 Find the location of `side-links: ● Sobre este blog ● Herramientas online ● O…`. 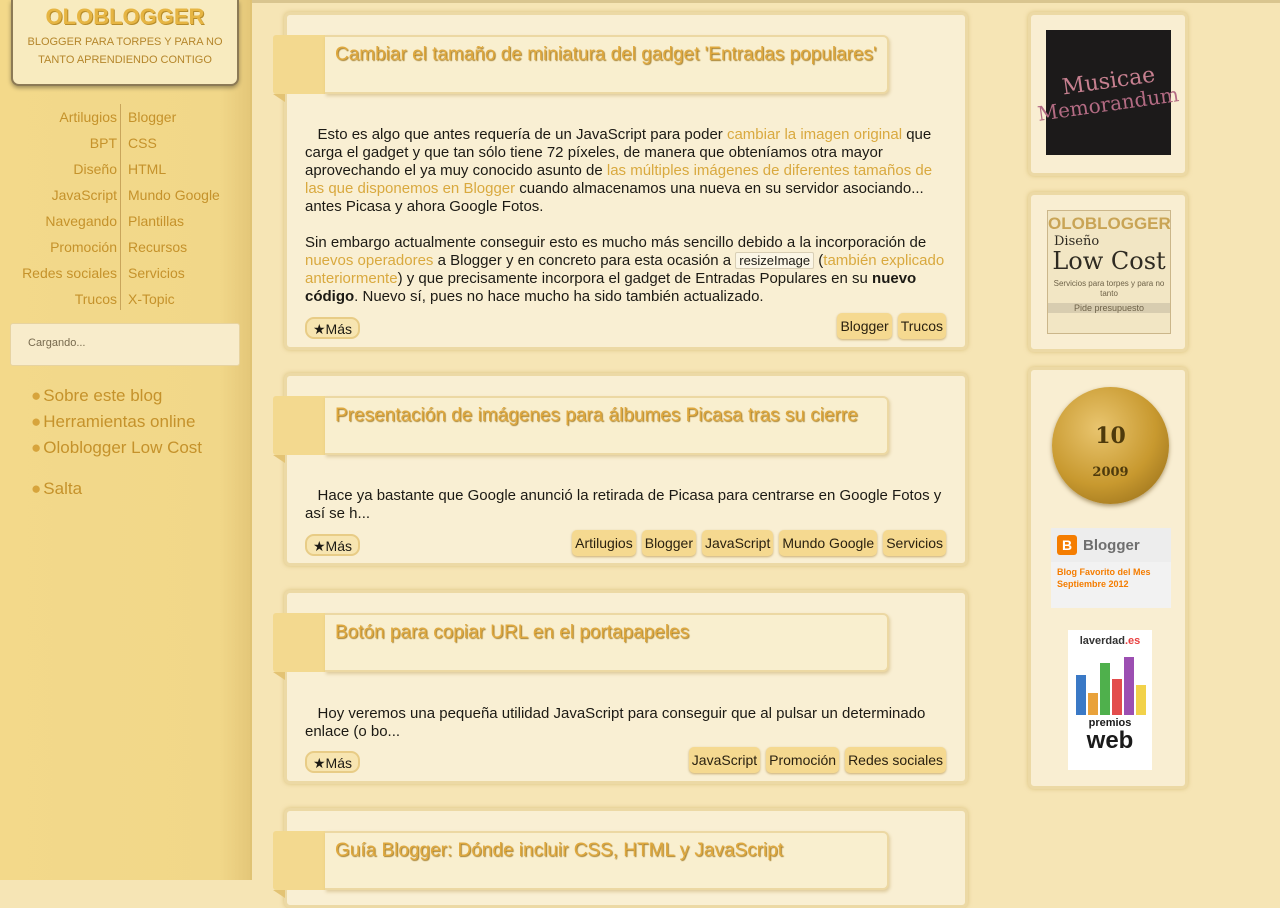

side-links: ● Sobre este blog ● Herramientas online ● O… is located at coordinates (116, 442).